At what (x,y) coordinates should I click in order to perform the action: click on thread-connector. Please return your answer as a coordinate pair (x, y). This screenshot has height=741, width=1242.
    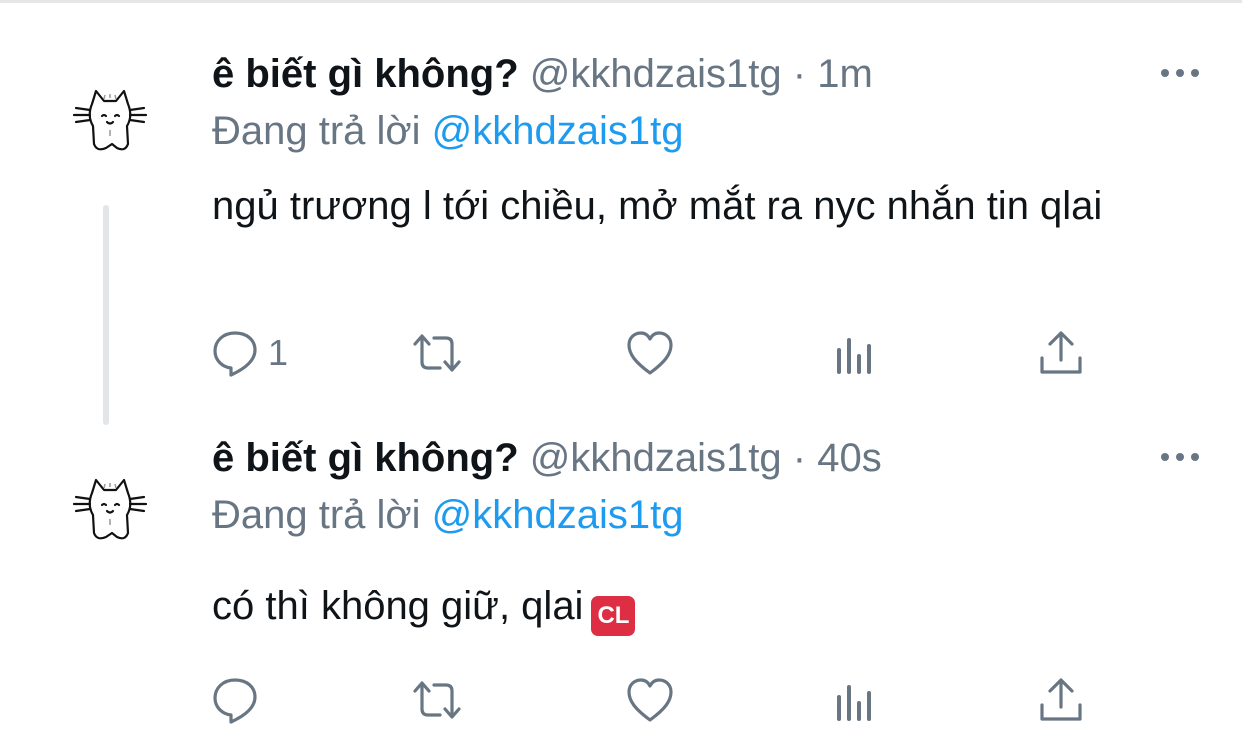
    Looking at the image, I should click on (106, 315).